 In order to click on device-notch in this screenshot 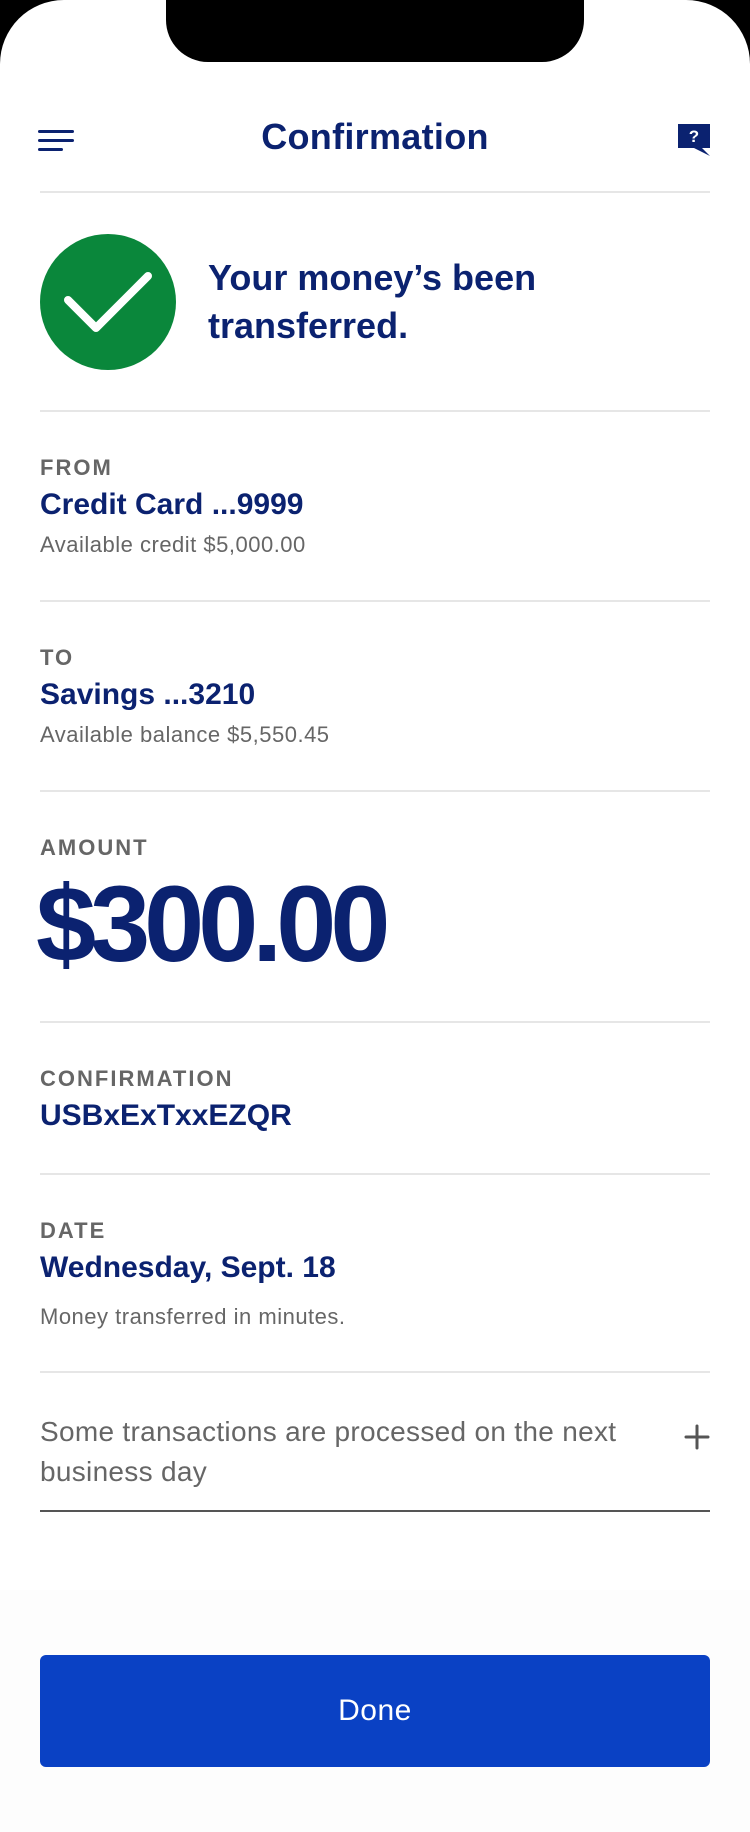, I will do `click(375, 31)`.